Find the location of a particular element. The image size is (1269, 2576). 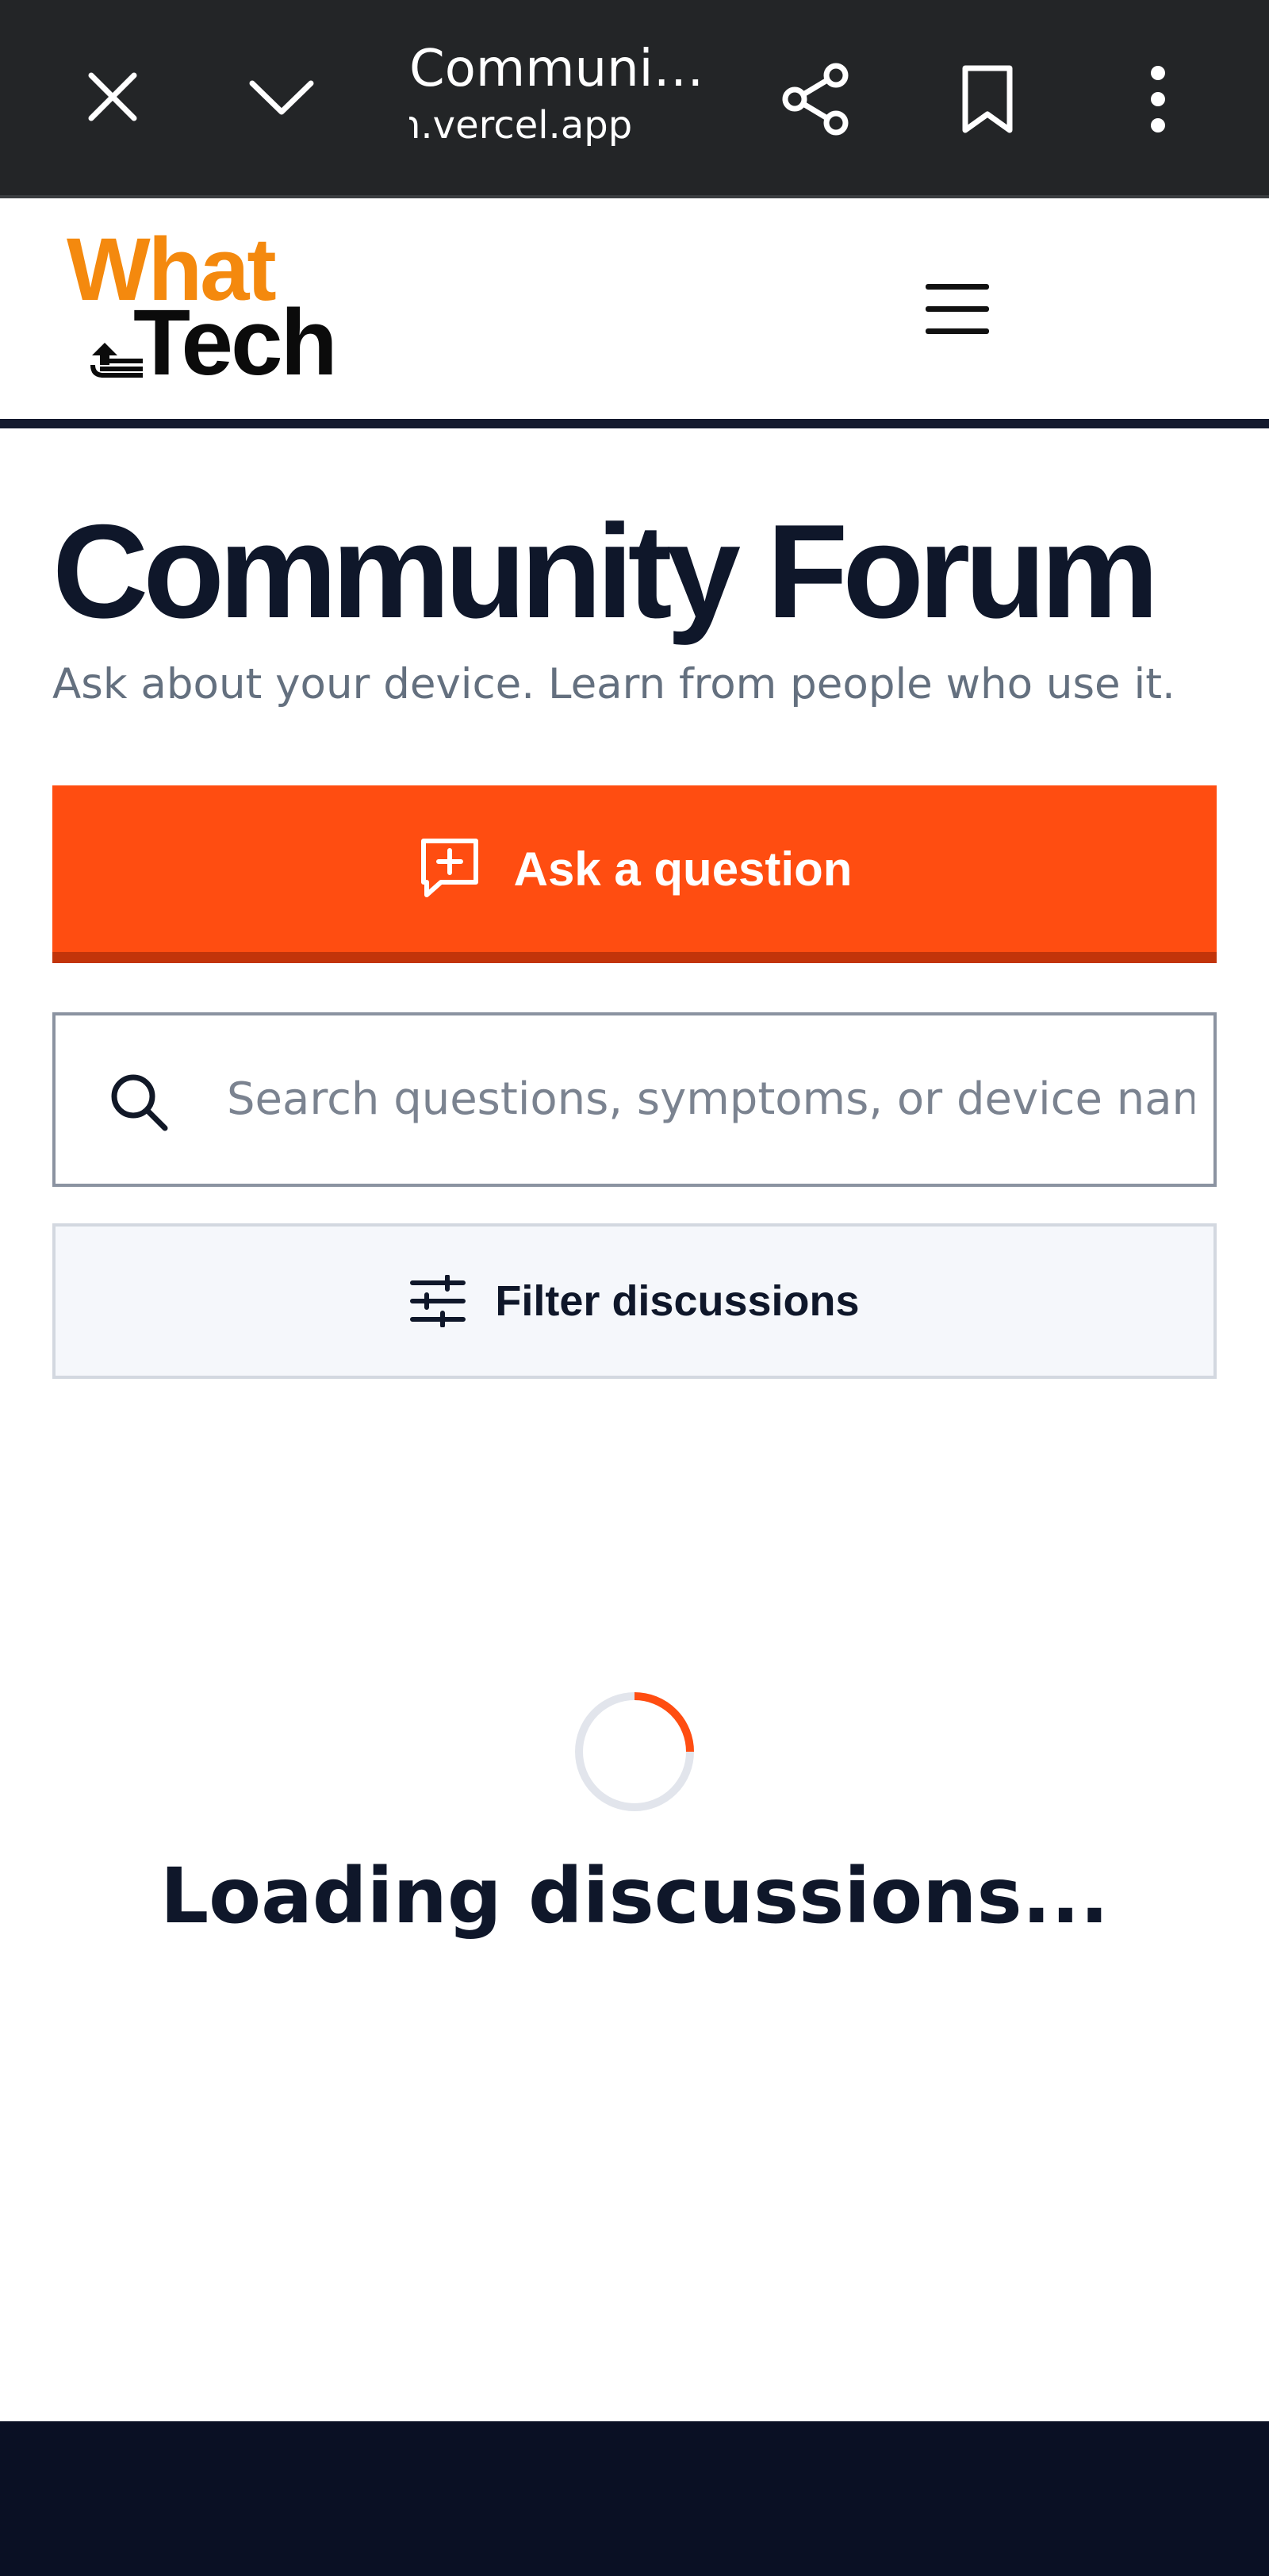

more-vert-icon is located at coordinates (1158, 99).